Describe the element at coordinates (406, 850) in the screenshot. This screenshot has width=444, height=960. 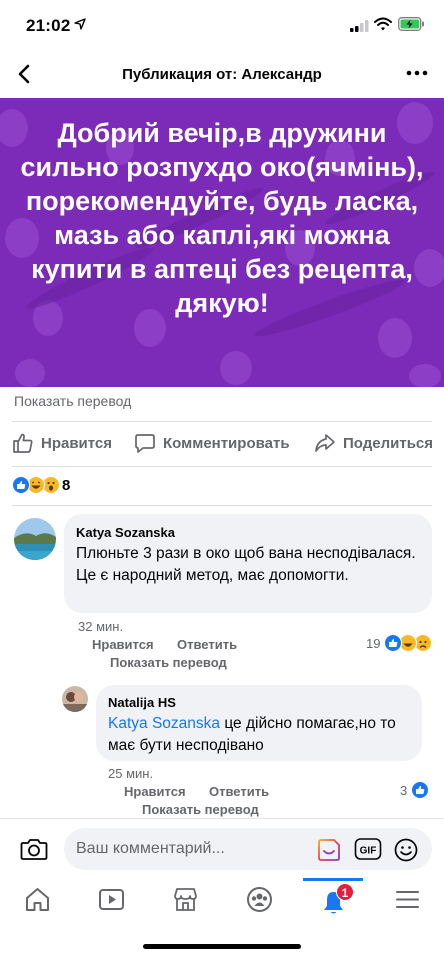
I see `emoji-icon` at that location.